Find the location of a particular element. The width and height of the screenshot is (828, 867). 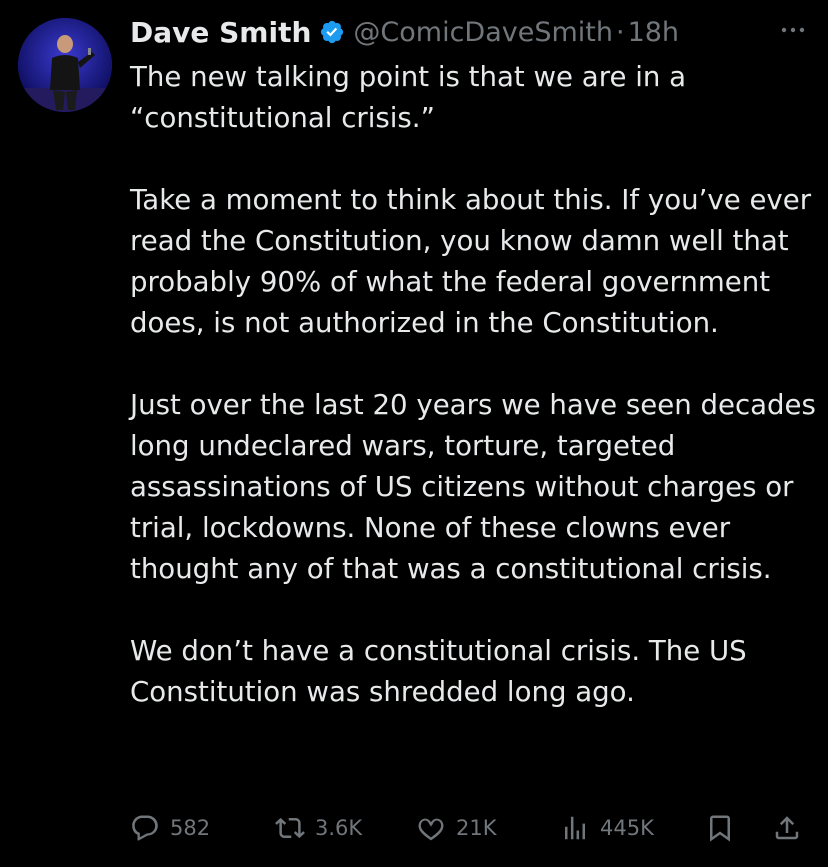

views-button: 445K is located at coordinates (607, 828).